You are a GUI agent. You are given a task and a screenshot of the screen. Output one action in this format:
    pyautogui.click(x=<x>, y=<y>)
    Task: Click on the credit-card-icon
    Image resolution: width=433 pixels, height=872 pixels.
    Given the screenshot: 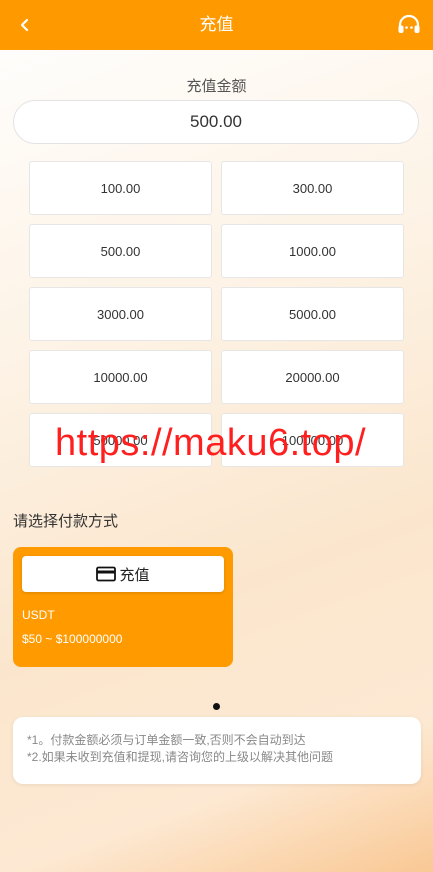 What is the action you would take?
    pyautogui.click(x=106, y=574)
    